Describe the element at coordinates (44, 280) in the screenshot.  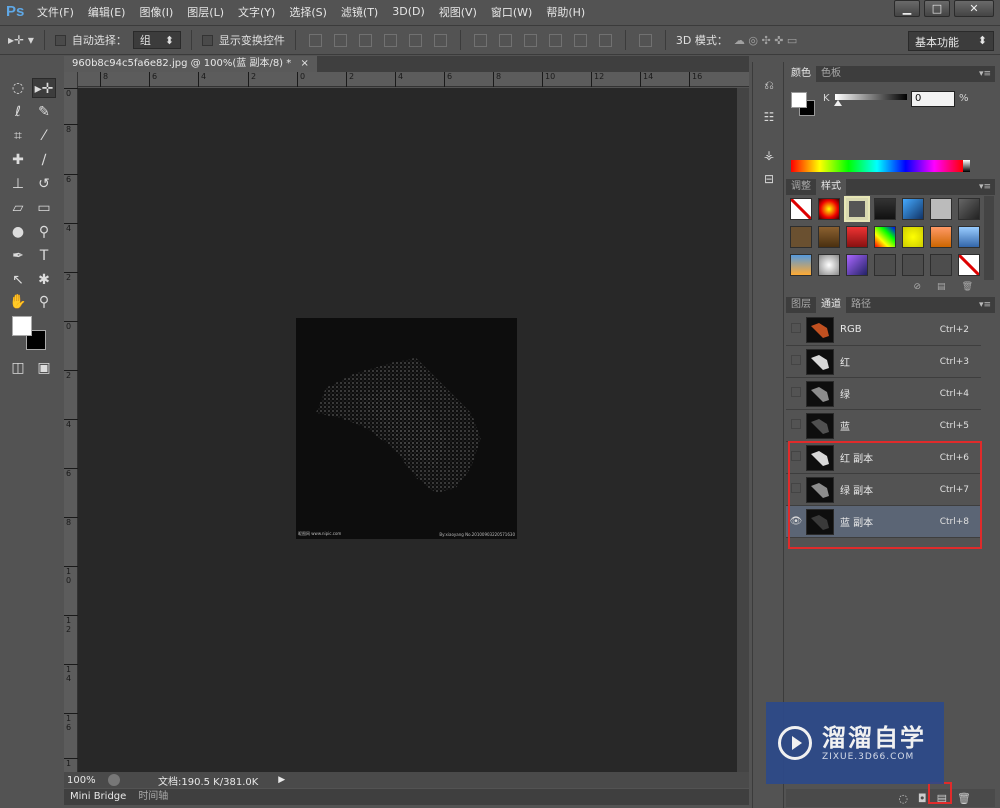
I see `shape-tool-icon: ✱` at that location.